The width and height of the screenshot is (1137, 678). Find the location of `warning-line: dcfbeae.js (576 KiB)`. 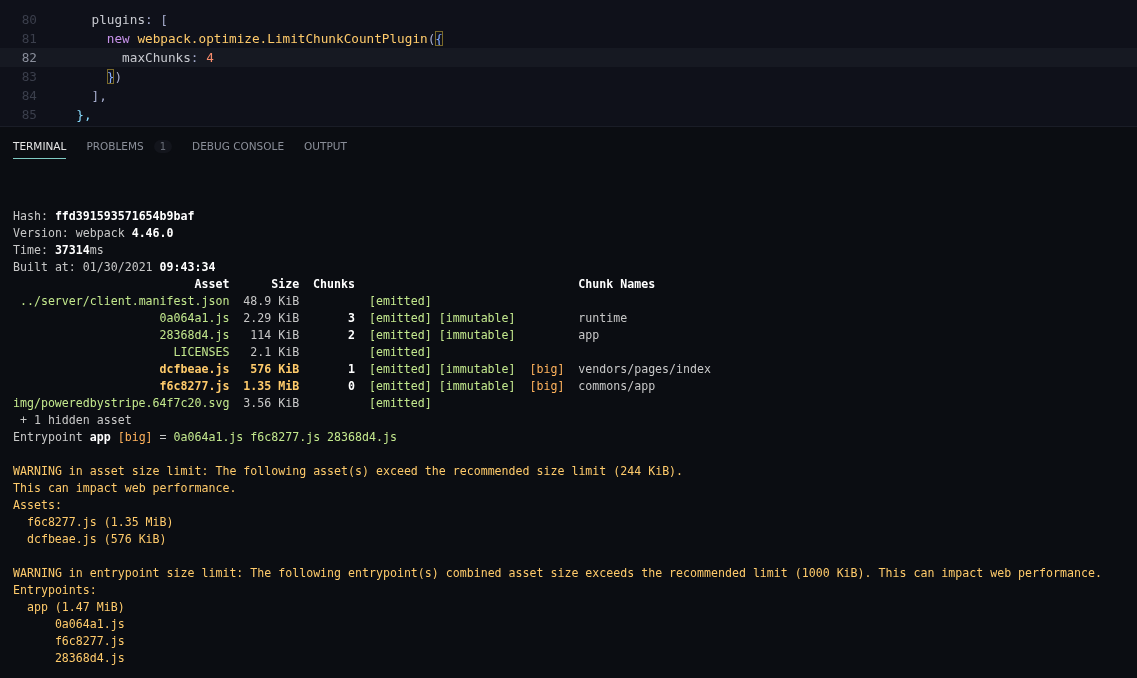

warning-line: dcfbeae.js (576 KiB) is located at coordinates (96, 539).